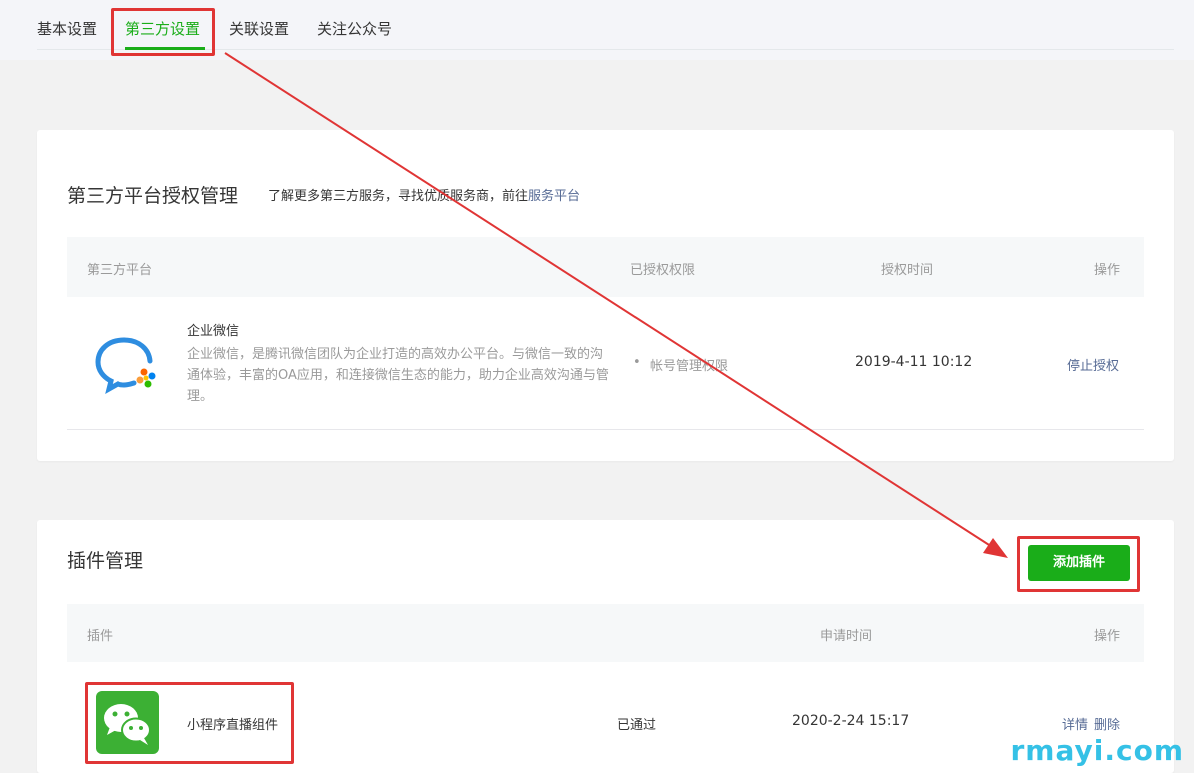 The image size is (1194, 773). I want to click on plugin-table-header: 插件 申请时间 操作, so click(605, 633).